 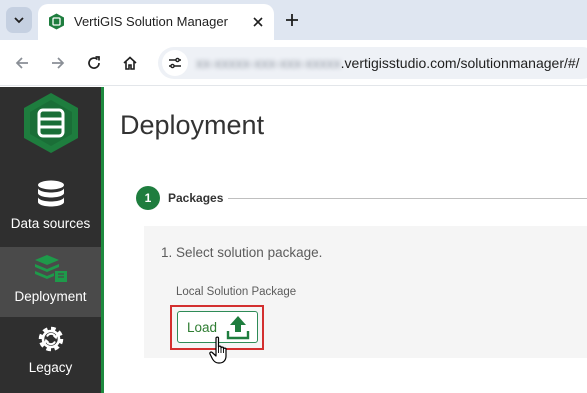 I want to click on app-logo-icon, so click(x=51, y=123).